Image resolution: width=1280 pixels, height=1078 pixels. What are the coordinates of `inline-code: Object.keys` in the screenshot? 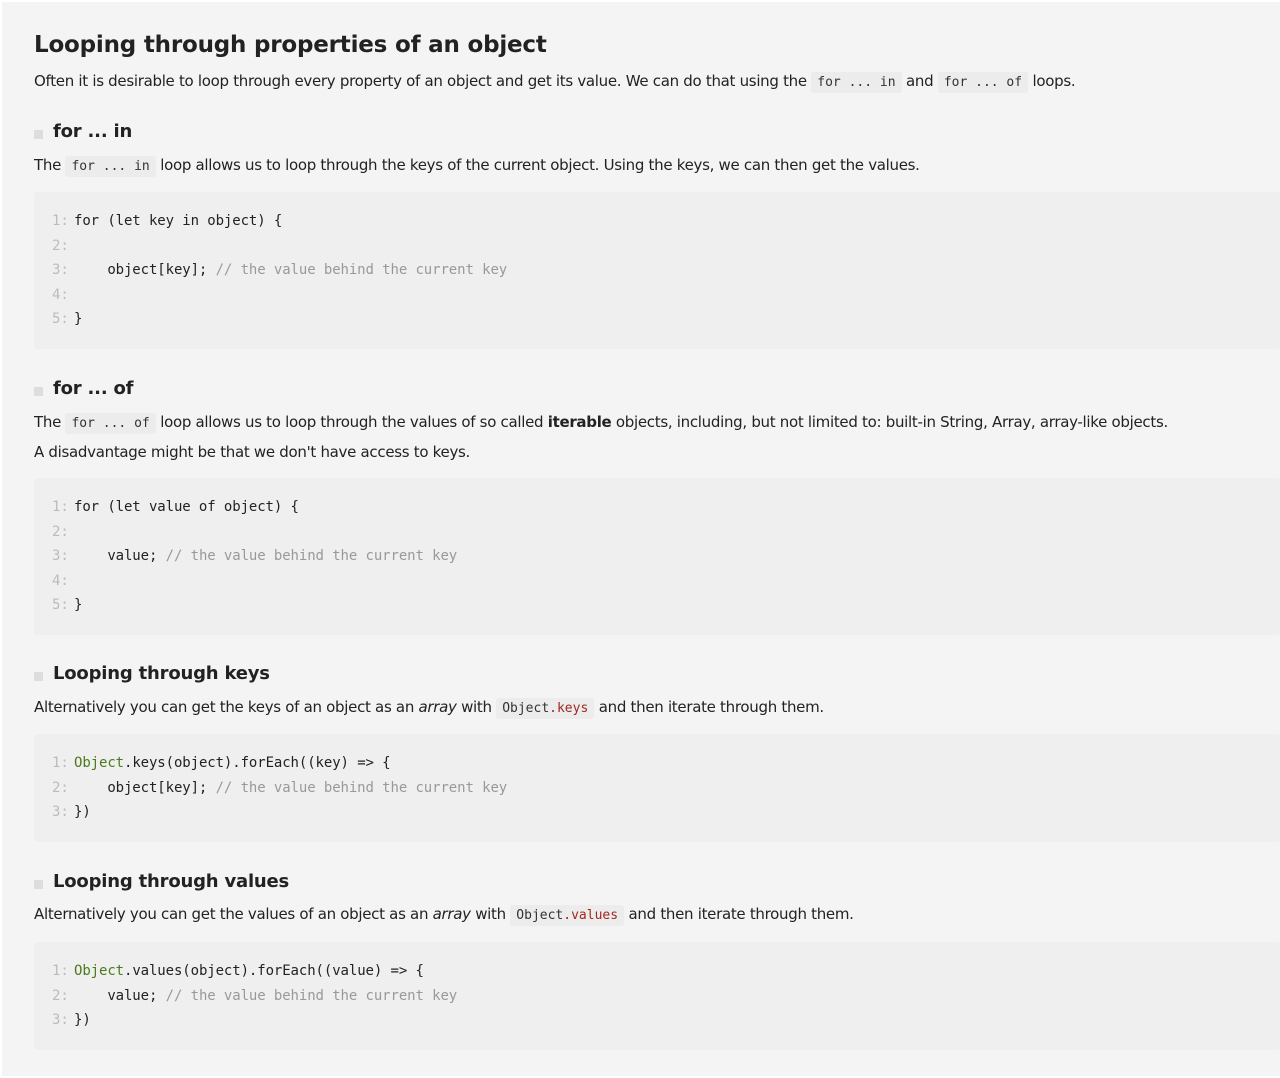 It's located at (545, 708).